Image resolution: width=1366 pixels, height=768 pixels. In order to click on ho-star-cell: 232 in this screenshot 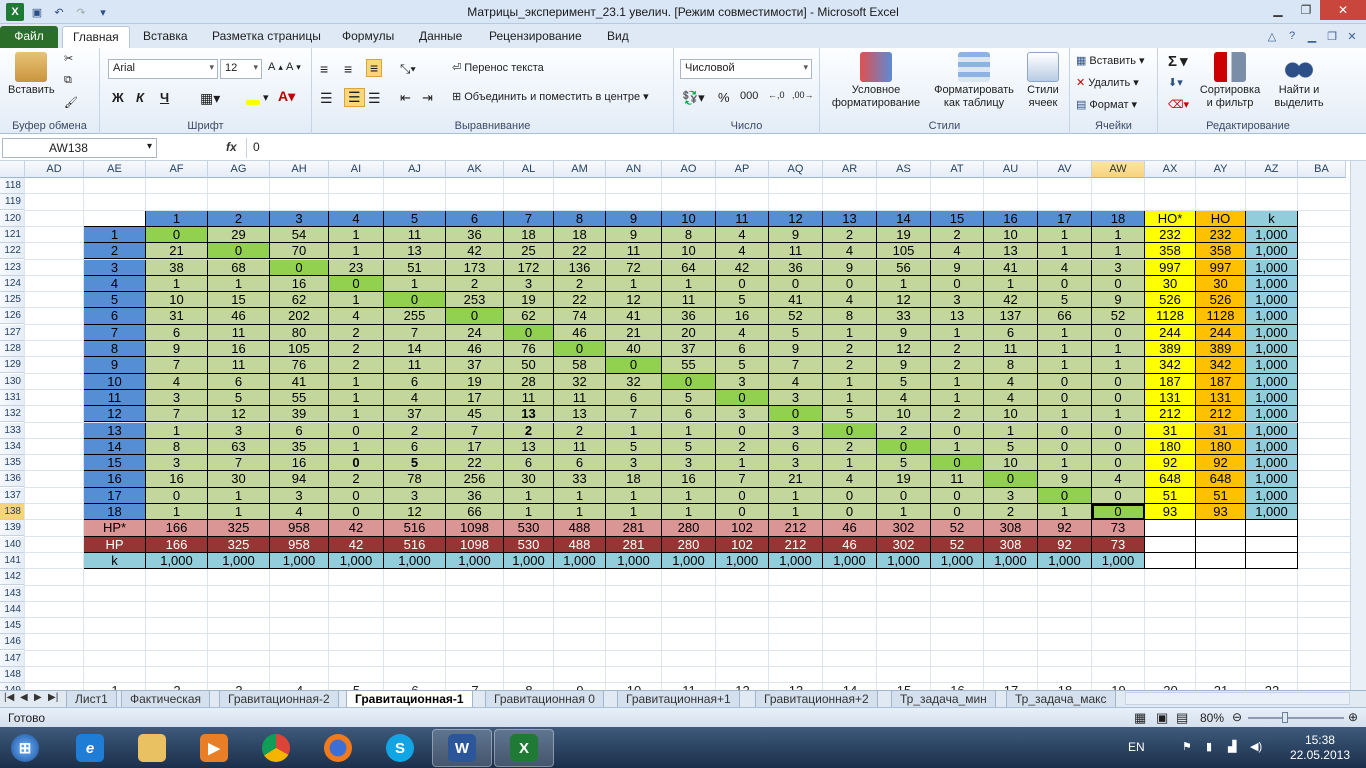, I will do `click(1170, 235)`.